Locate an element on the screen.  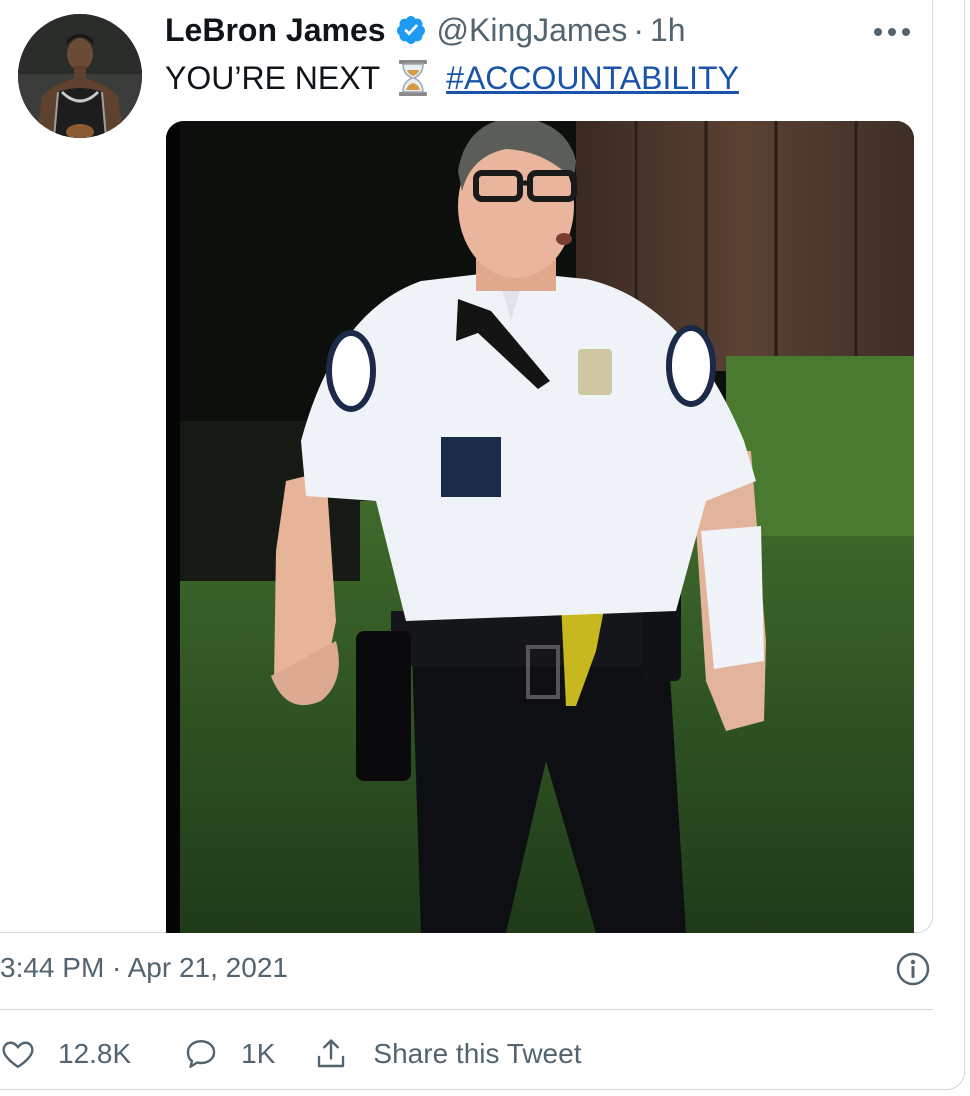
verified-badge-icon is located at coordinates (411, 30).